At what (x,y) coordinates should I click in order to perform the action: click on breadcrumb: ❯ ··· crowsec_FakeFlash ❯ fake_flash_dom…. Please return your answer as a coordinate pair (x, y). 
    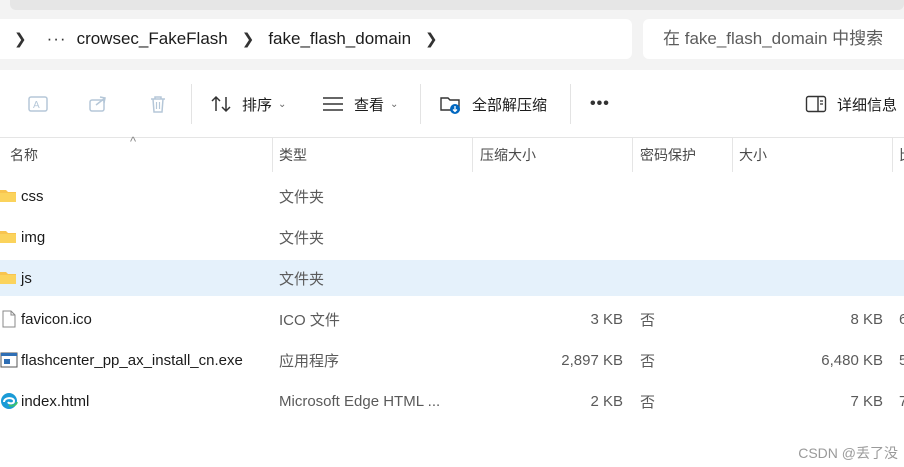
    Looking at the image, I should click on (316, 39).